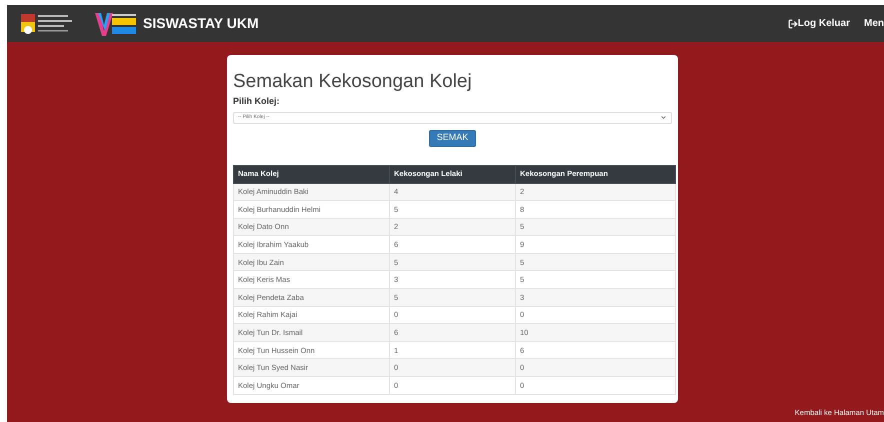 The height and width of the screenshot is (422, 884). Describe the element at coordinates (201, 23) in the screenshot. I see `brand-title: SISWASTAY UKM` at that location.